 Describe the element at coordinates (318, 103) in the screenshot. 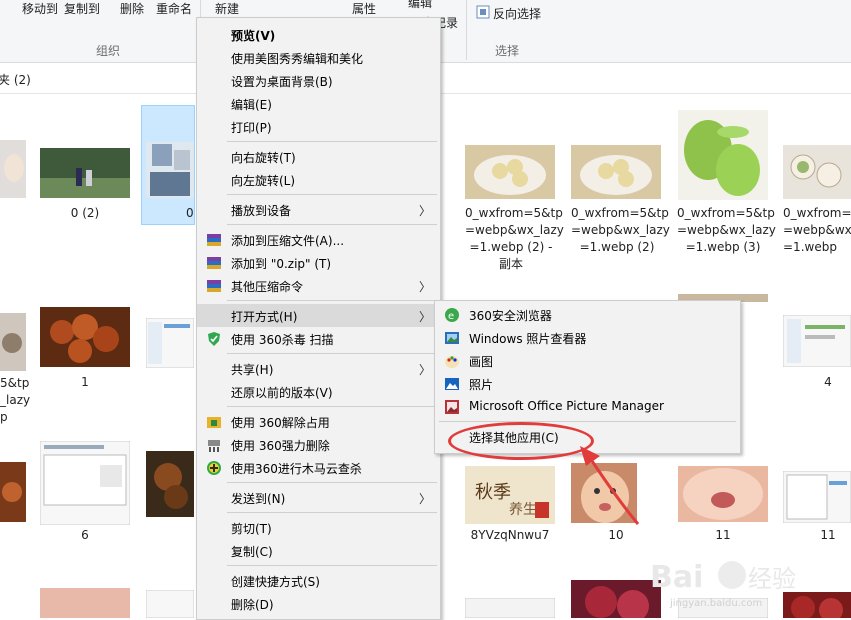

I see `menu-item-edit: 编辑(E)` at that location.